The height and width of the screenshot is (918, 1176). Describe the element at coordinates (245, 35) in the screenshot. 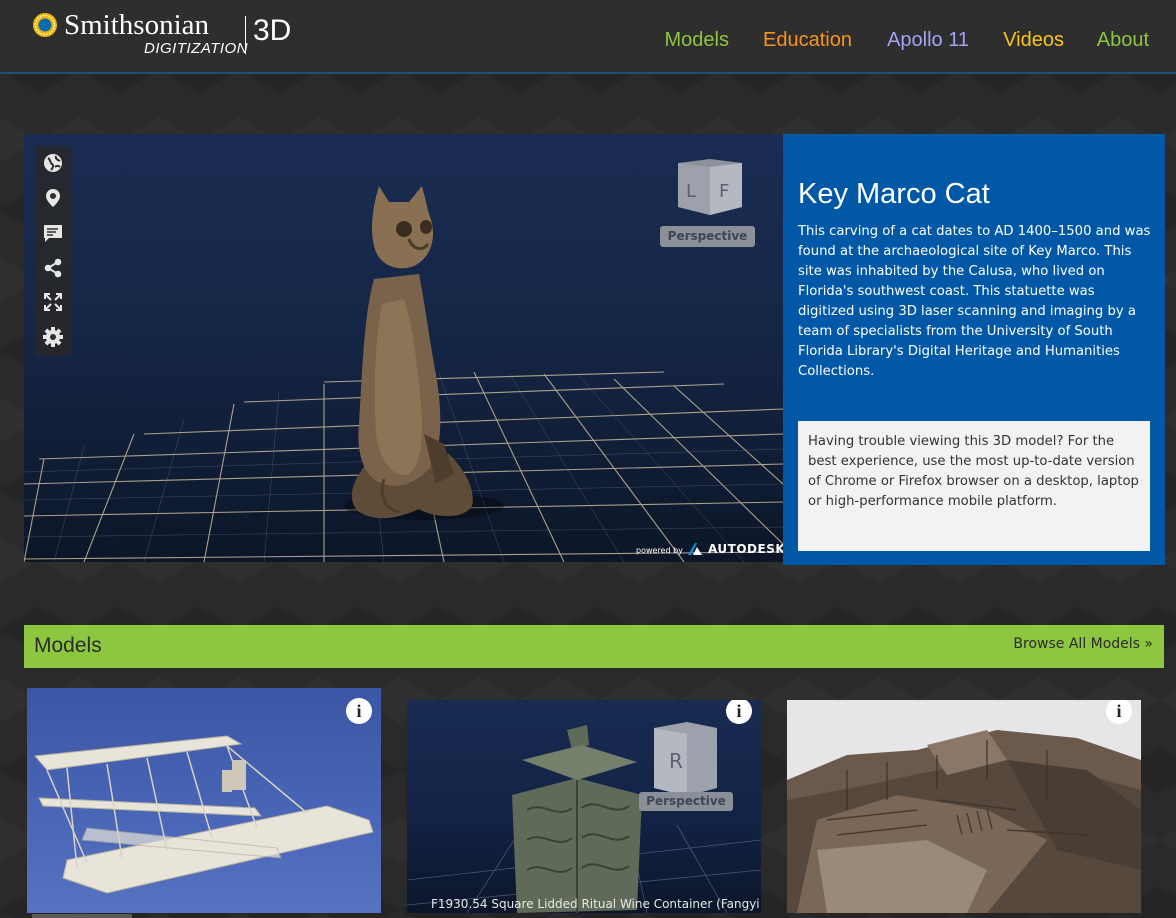

I see `logo-divider` at that location.